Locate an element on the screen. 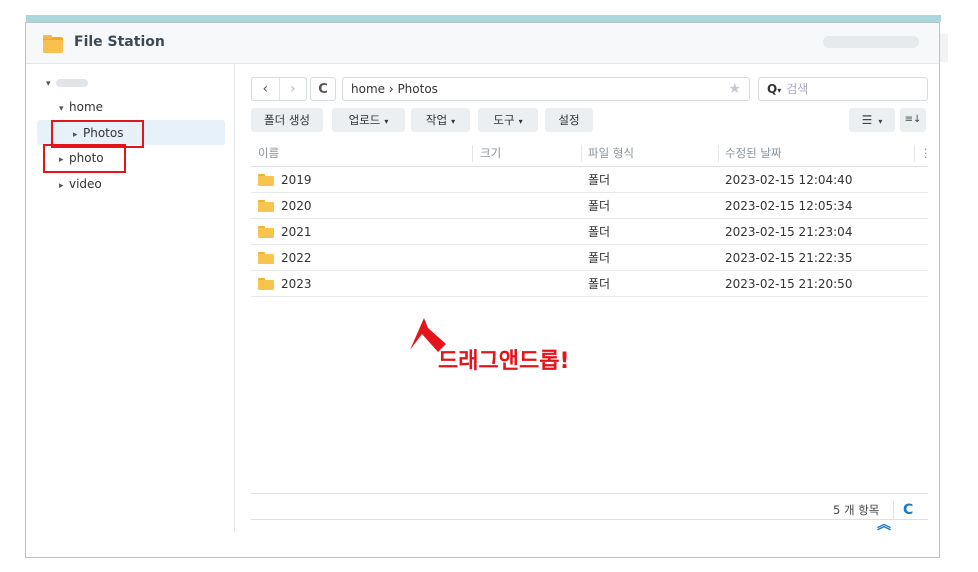 The width and height of the screenshot is (978, 572). tree-item-label: video is located at coordinates (85, 184).